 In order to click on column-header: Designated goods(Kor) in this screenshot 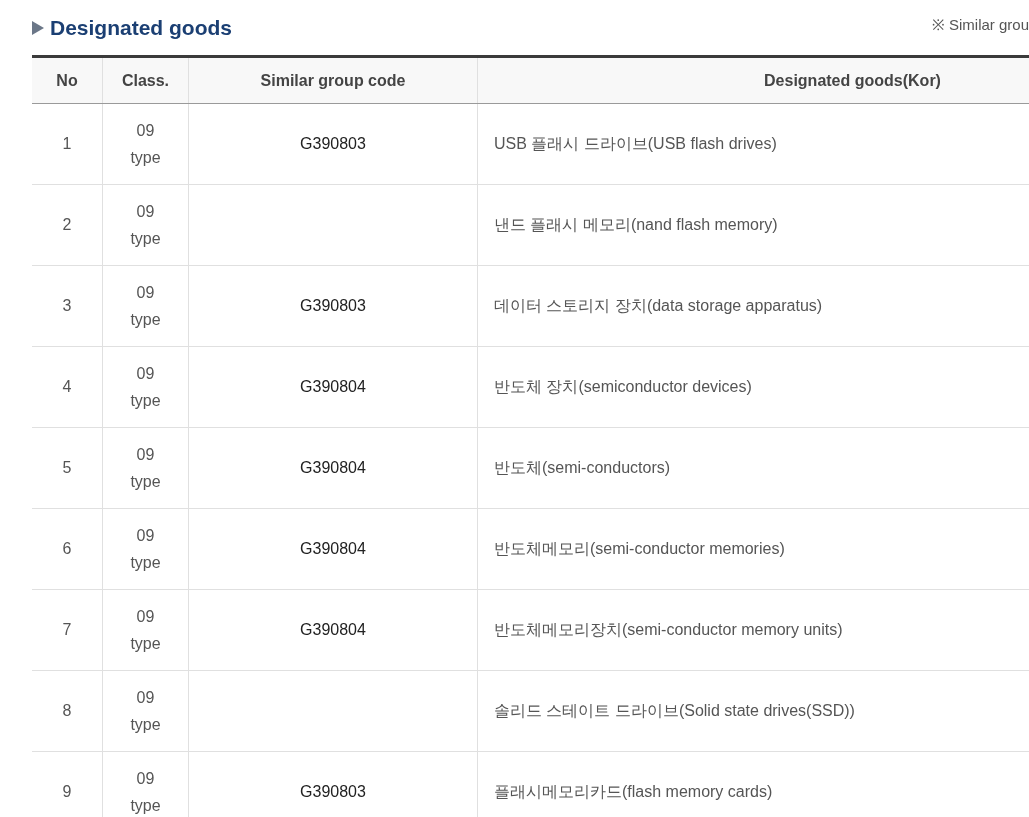, I will do `click(753, 80)`.